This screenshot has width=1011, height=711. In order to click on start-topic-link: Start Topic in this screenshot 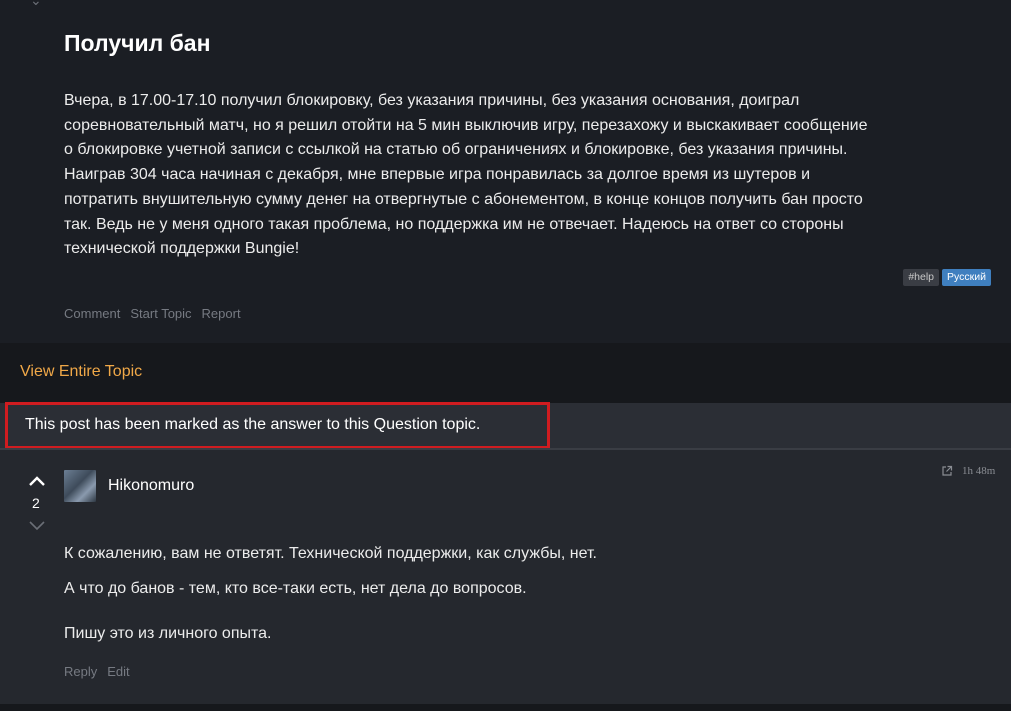, I will do `click(160, 313)`.